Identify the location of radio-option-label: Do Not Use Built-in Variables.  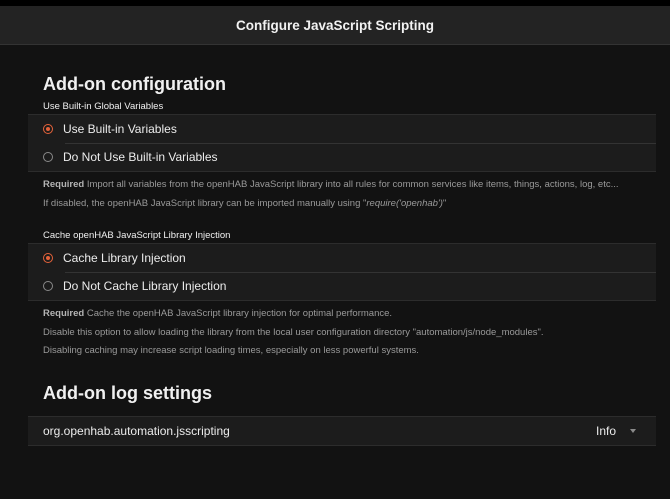
(140, 157).